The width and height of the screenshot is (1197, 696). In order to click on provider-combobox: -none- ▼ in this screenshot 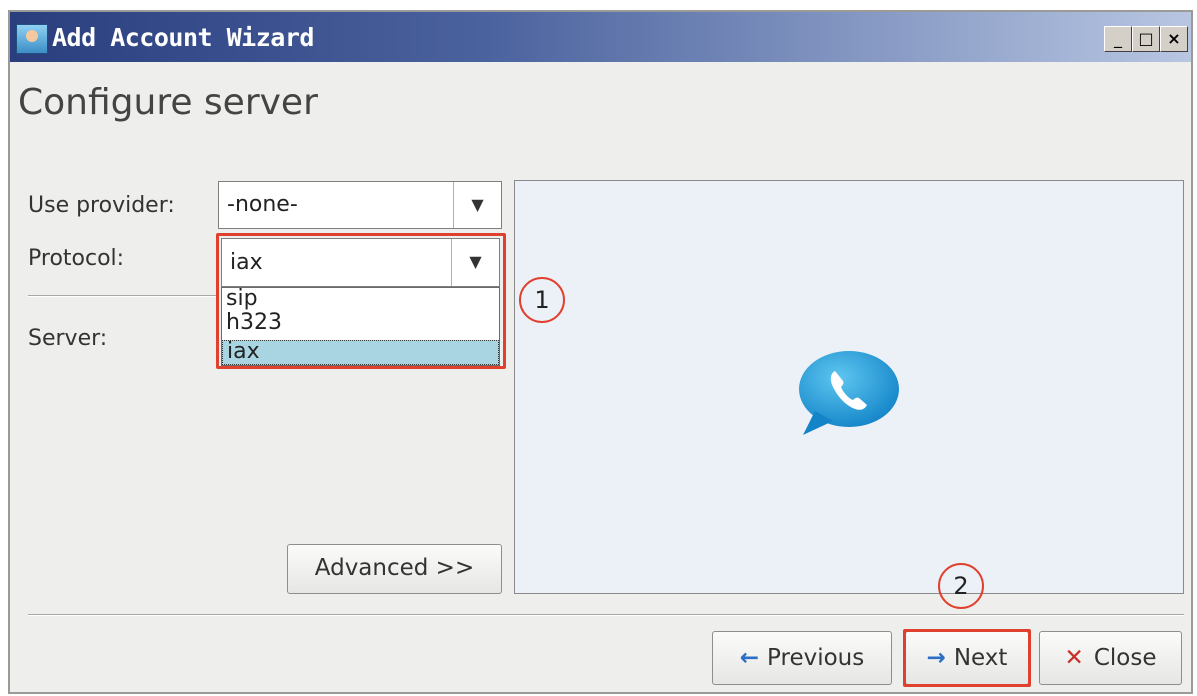, I will do `click(360, 205)`.